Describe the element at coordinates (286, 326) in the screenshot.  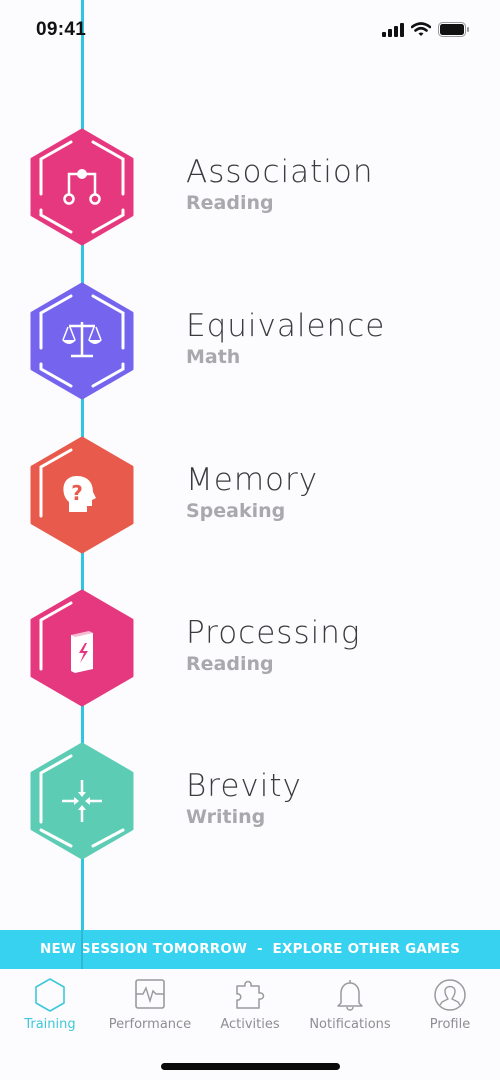
I see `game-title: Equivalence` at that location.